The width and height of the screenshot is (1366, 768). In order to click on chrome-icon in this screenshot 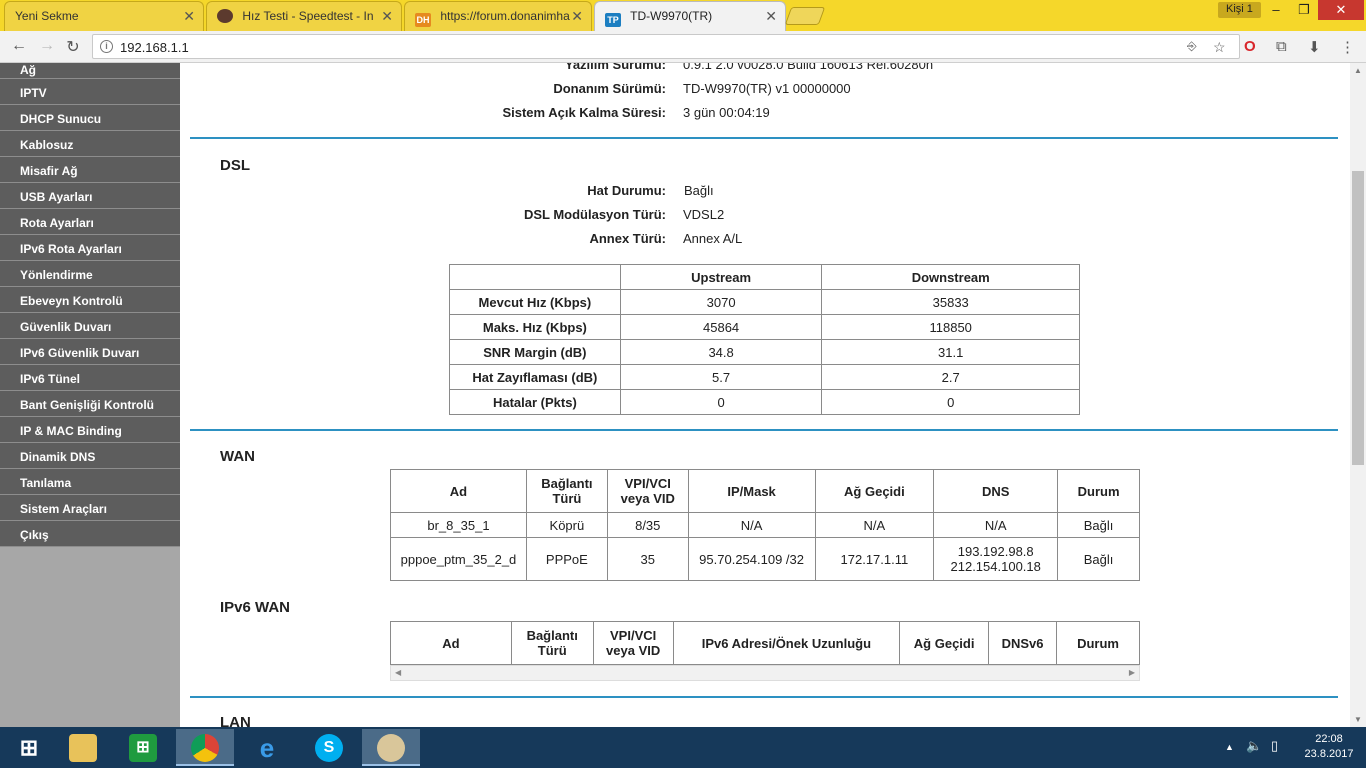, I will do `click(205, 747)`.